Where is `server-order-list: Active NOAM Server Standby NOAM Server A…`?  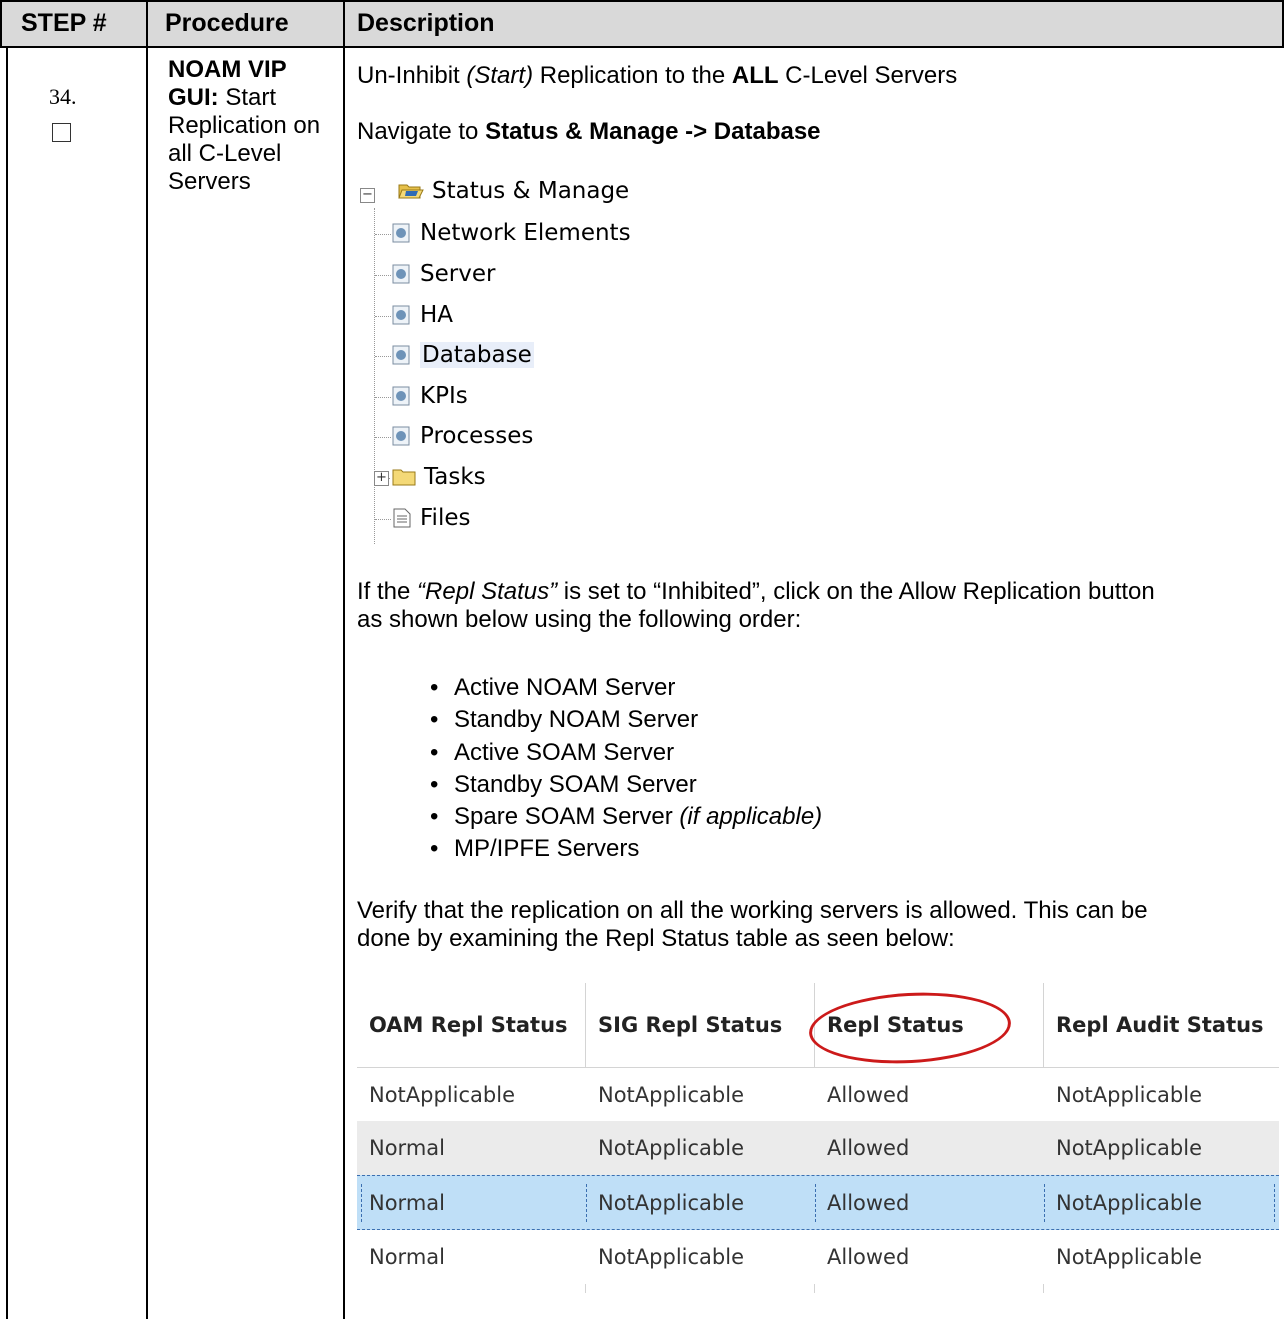
server-order-list: Active NOAM Server Standby NOAM Server A… is located at coordinates (626, 769).